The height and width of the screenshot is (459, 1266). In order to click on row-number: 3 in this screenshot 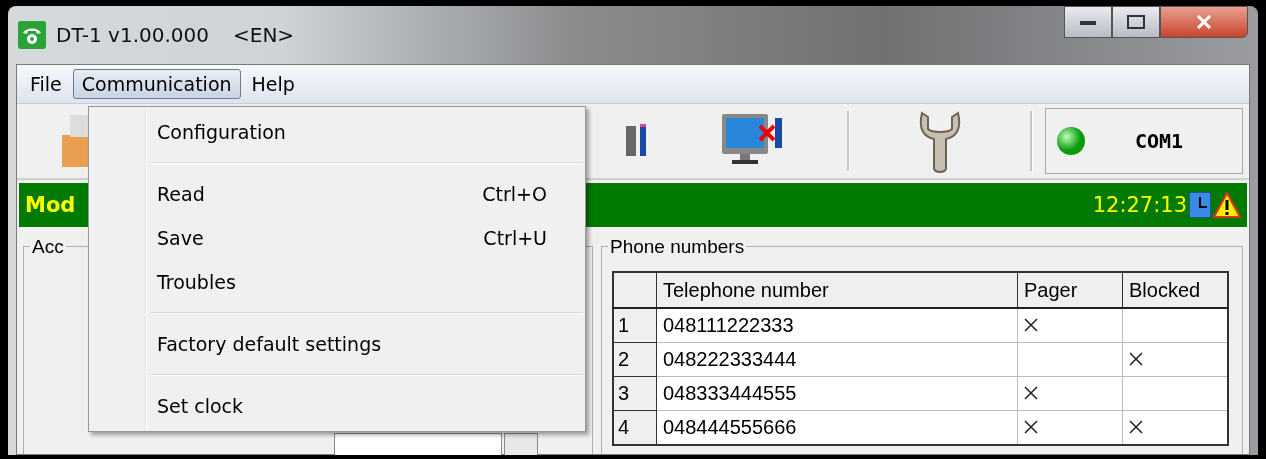, I will do `click(635, 393)`.